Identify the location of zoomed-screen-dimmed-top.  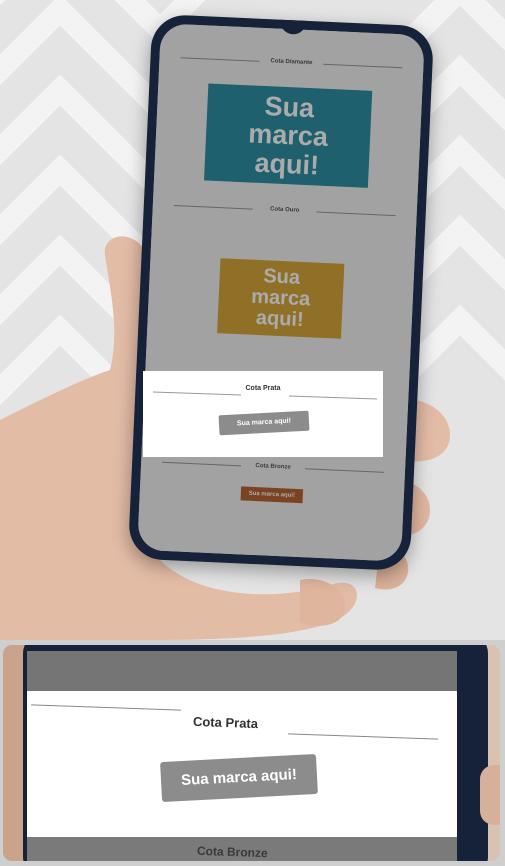
(242, 671).